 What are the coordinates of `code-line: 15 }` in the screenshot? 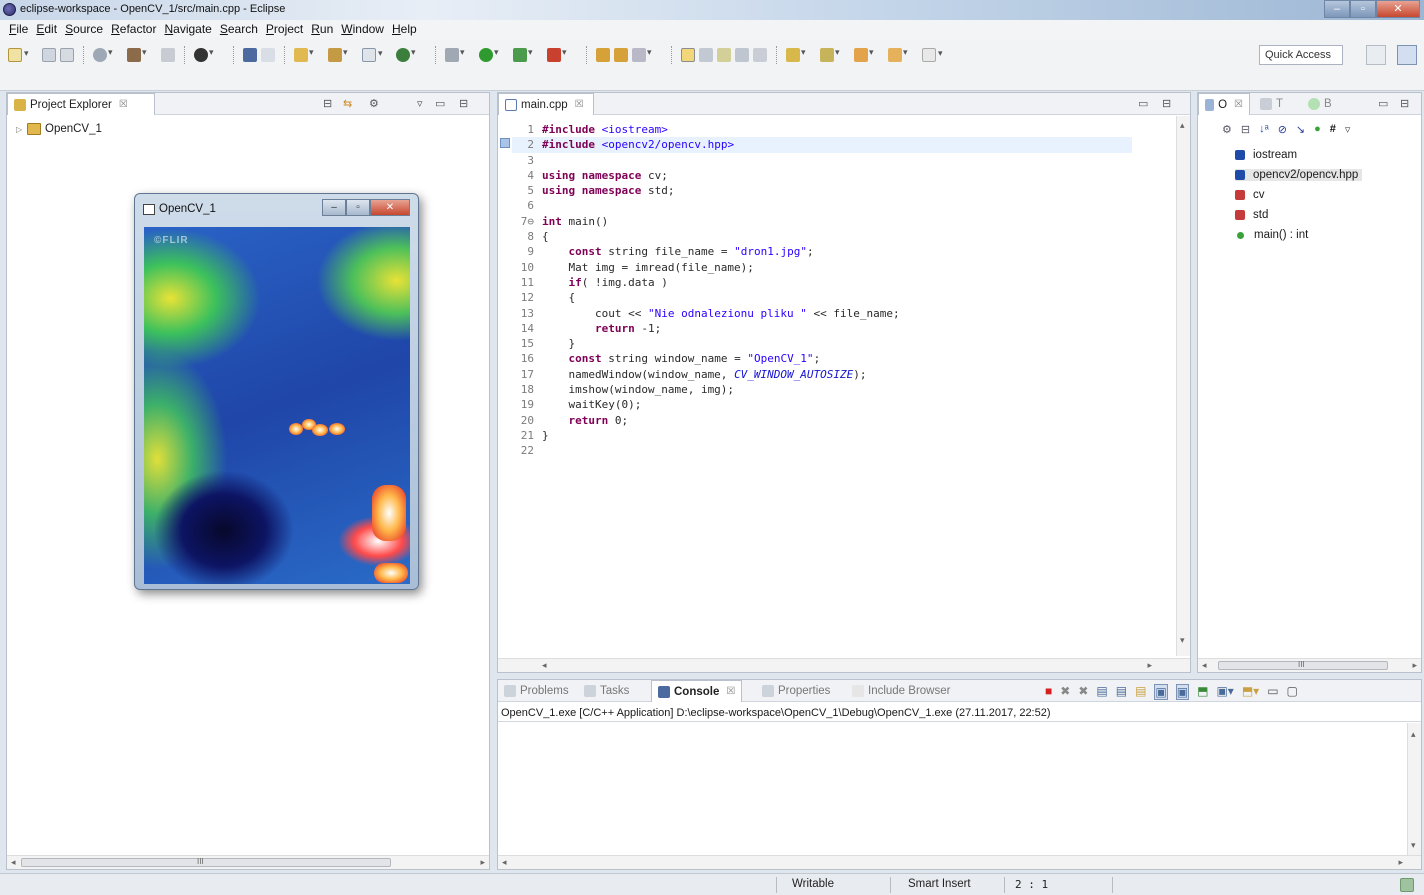 It's located at (822, 343).